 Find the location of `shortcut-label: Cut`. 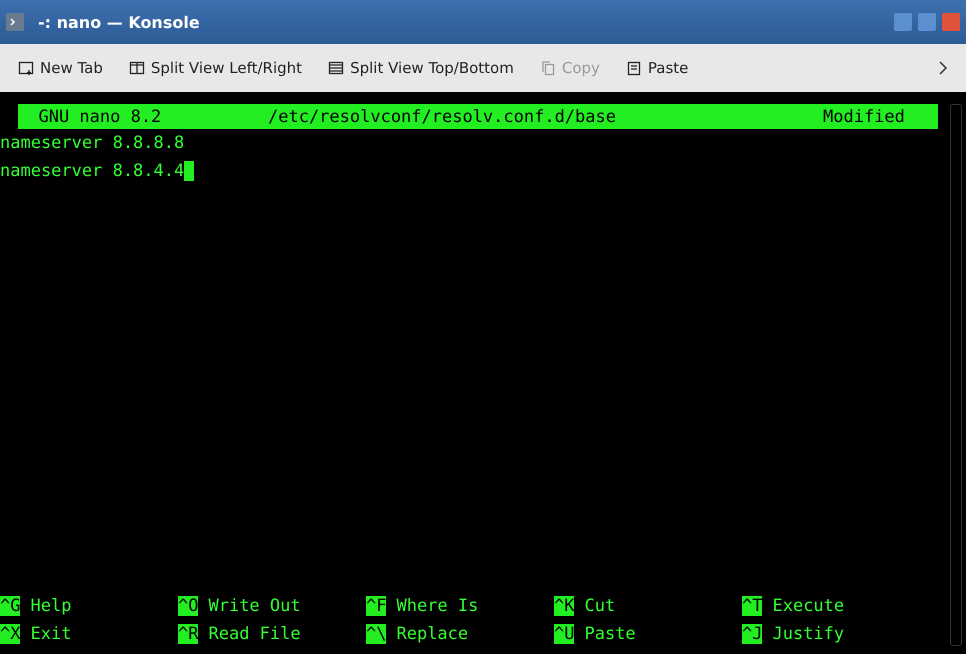

shortcut-label: Cut is located at coordinates (600, 606).